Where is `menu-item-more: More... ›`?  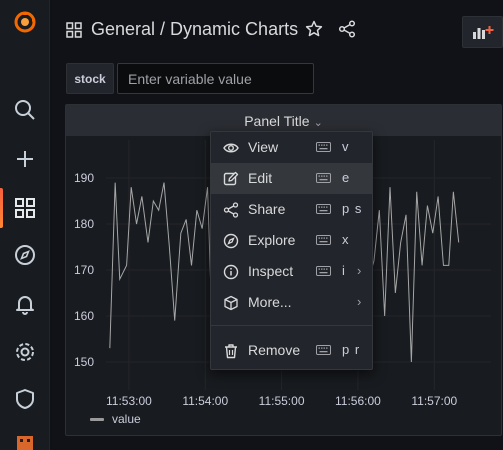 menu-item-more: More... › is located at coordinates (291, 302).